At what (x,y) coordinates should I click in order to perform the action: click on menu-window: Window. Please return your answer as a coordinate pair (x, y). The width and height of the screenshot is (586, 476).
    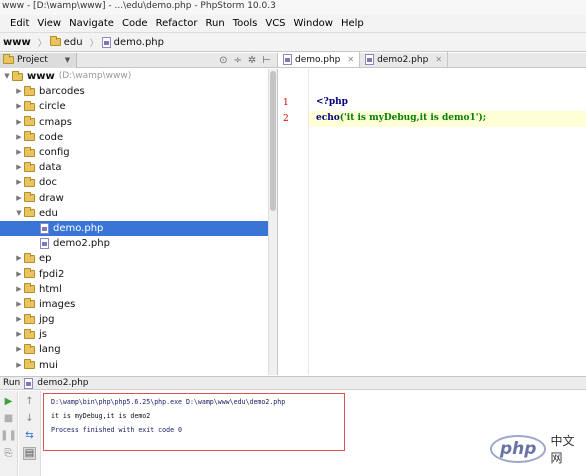
    Looking at the image, I should click on (313, 23).